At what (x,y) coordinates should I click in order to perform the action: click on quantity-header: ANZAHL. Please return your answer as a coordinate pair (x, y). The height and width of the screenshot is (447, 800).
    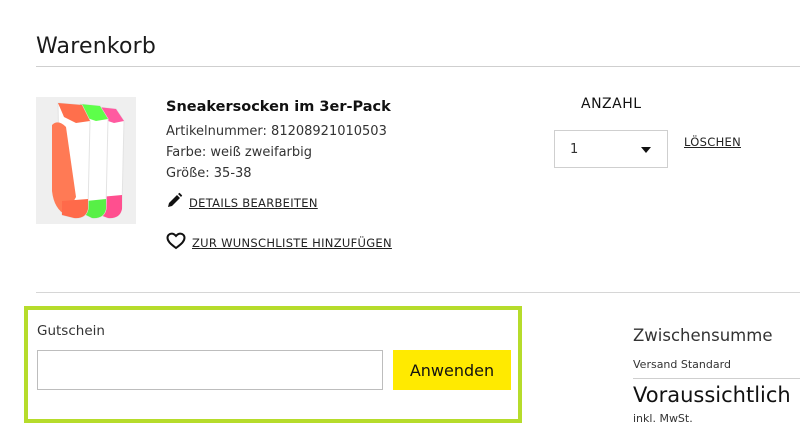
    Looking at the image, I should click on (611, 104).